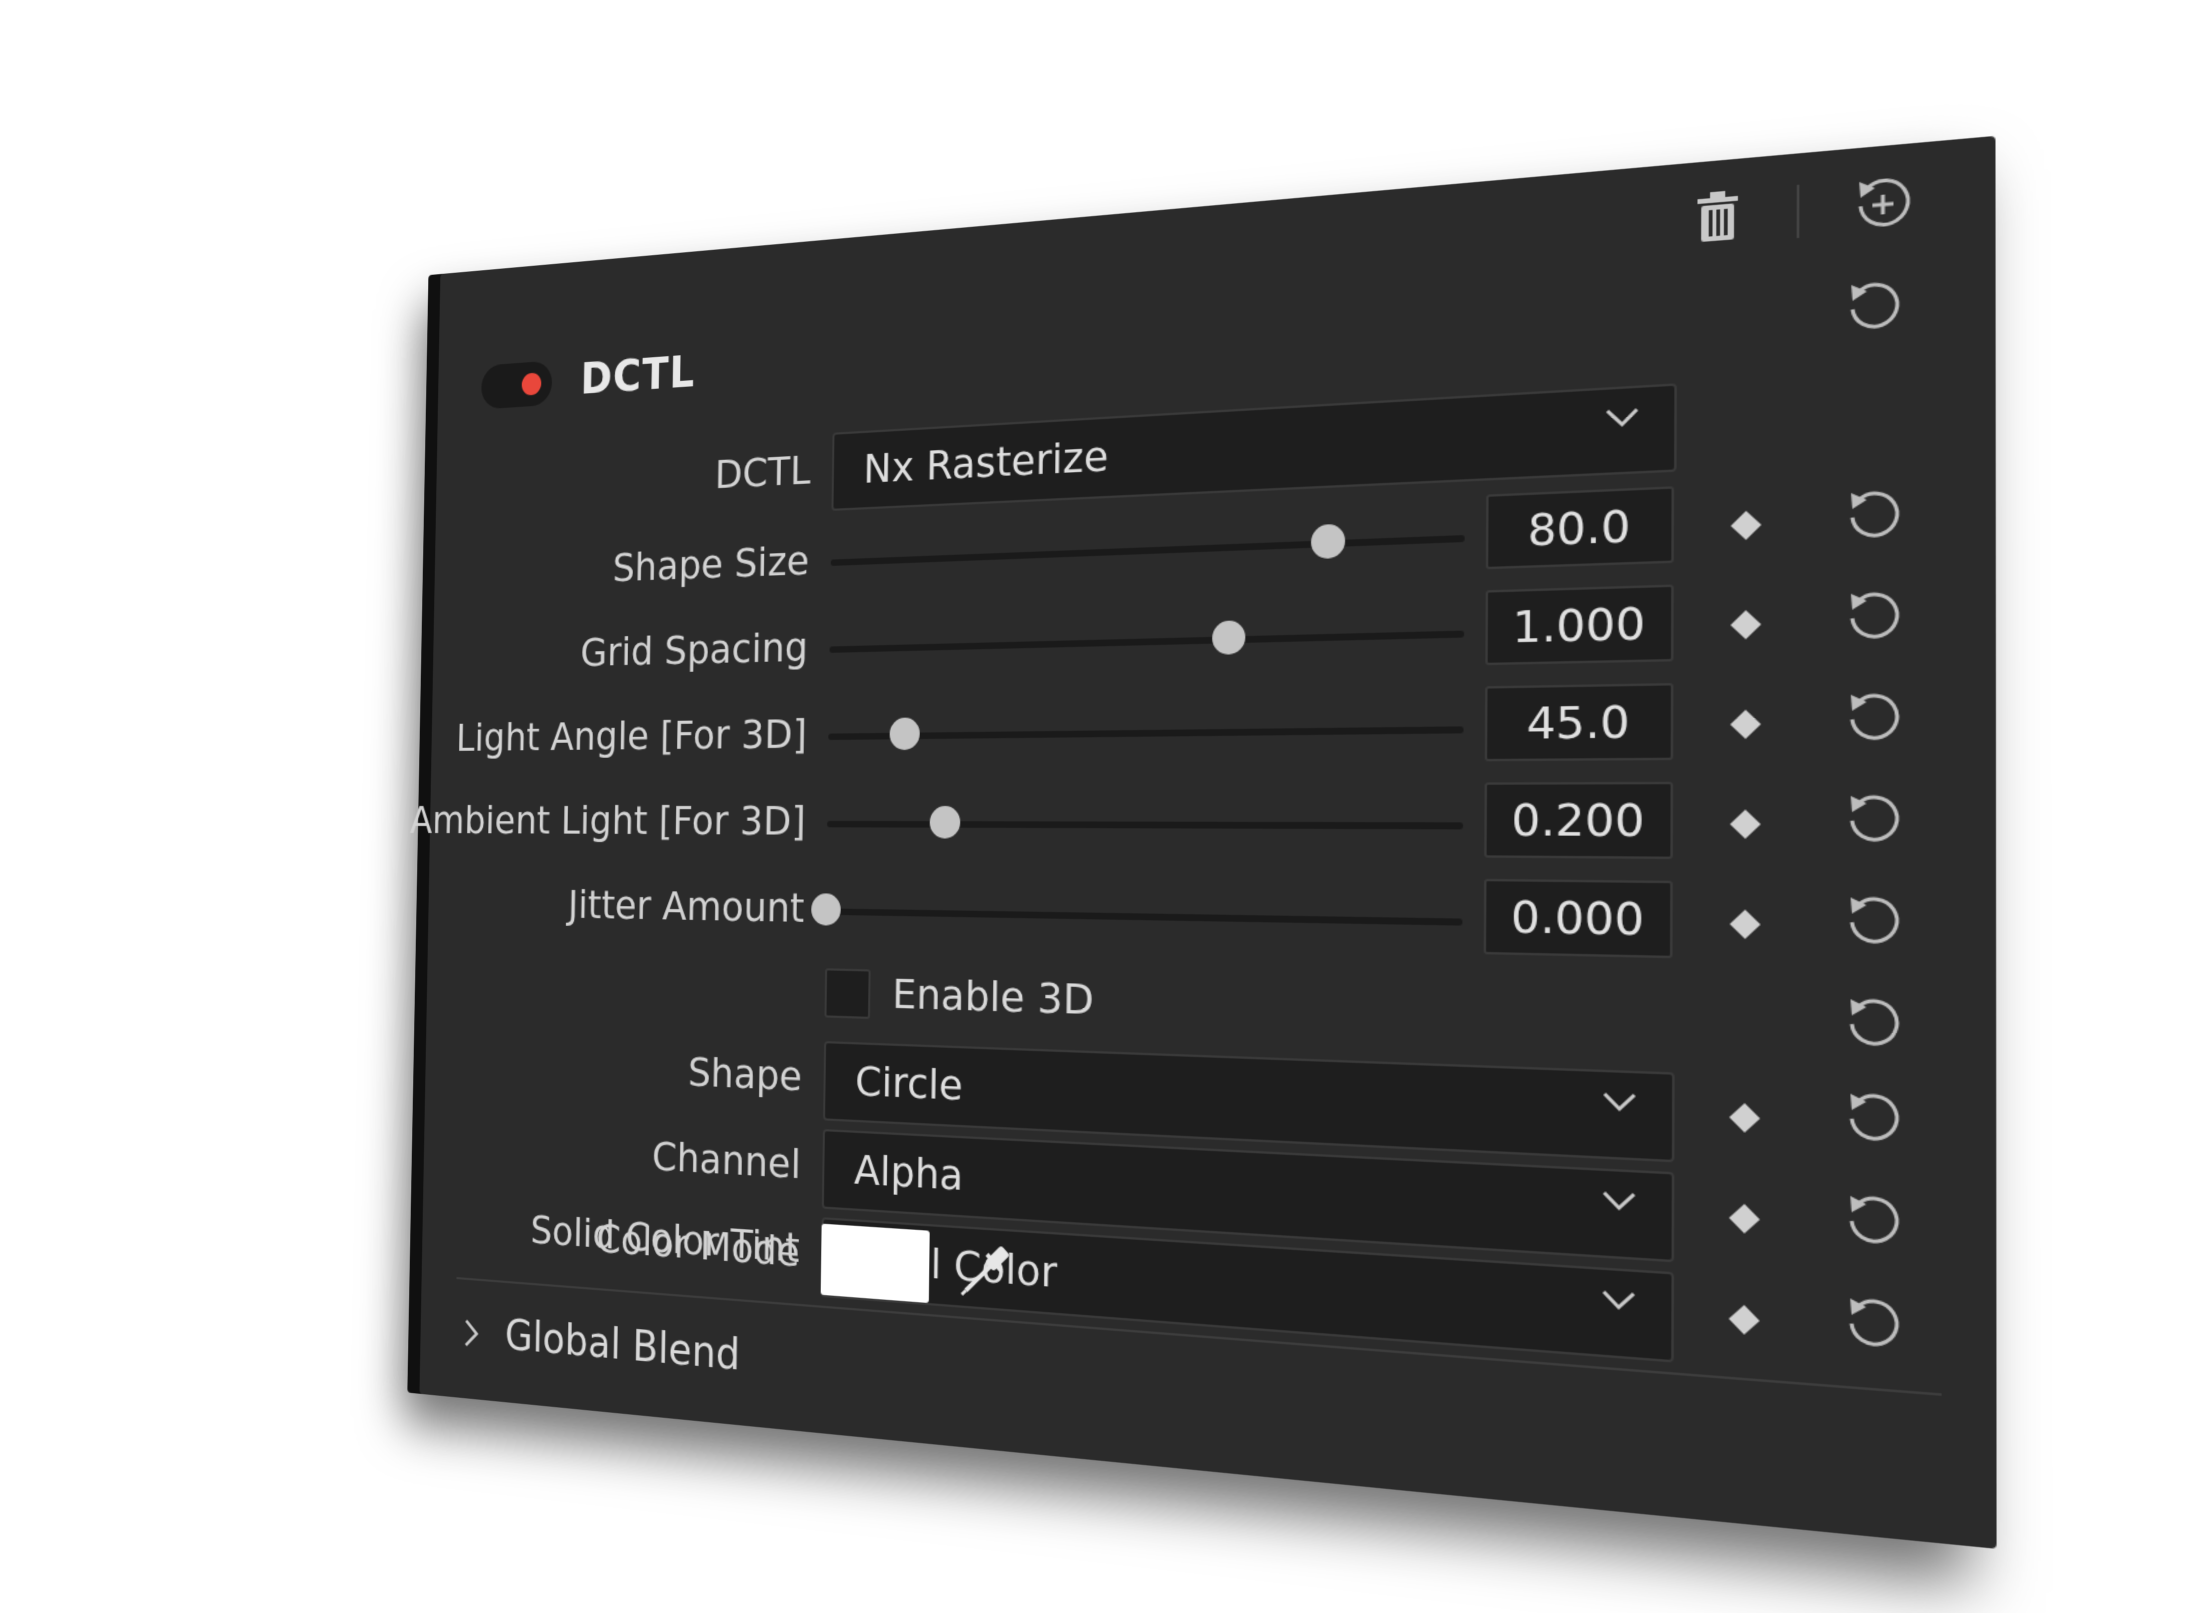  What do you see at coordinates (1883, 204) in the screenshot?
I see `reset-all-icon` at bounding box center [1883, 204].